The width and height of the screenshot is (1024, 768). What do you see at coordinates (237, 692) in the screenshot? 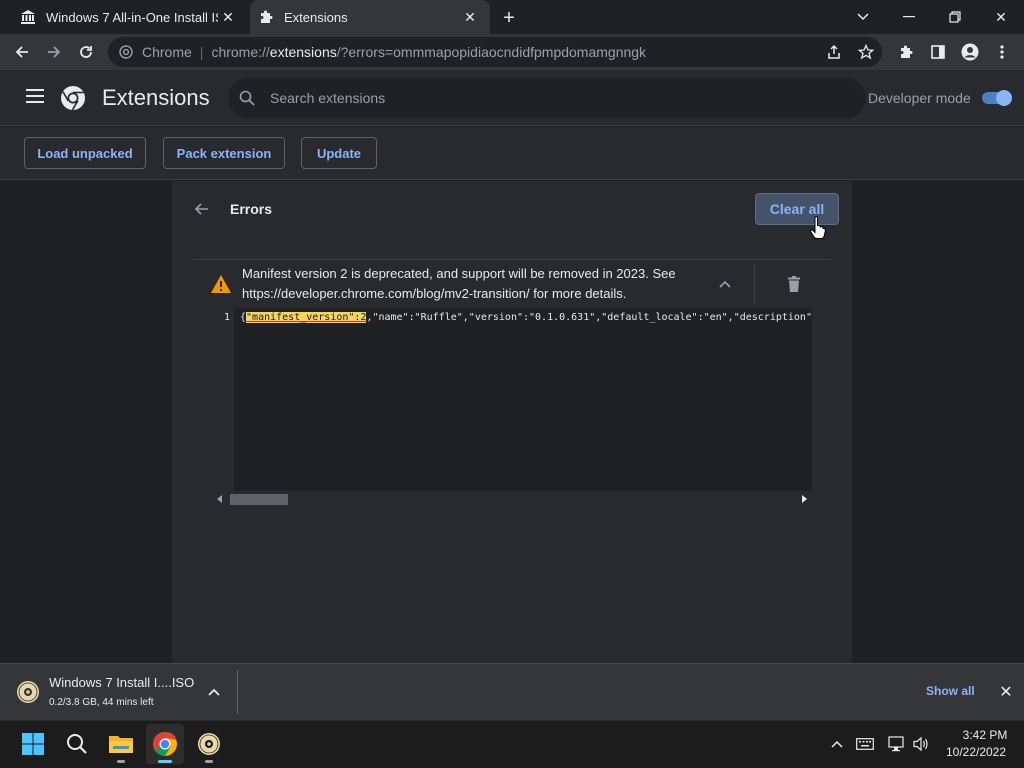
I see `download-divider` at bounding box center [237, 692].